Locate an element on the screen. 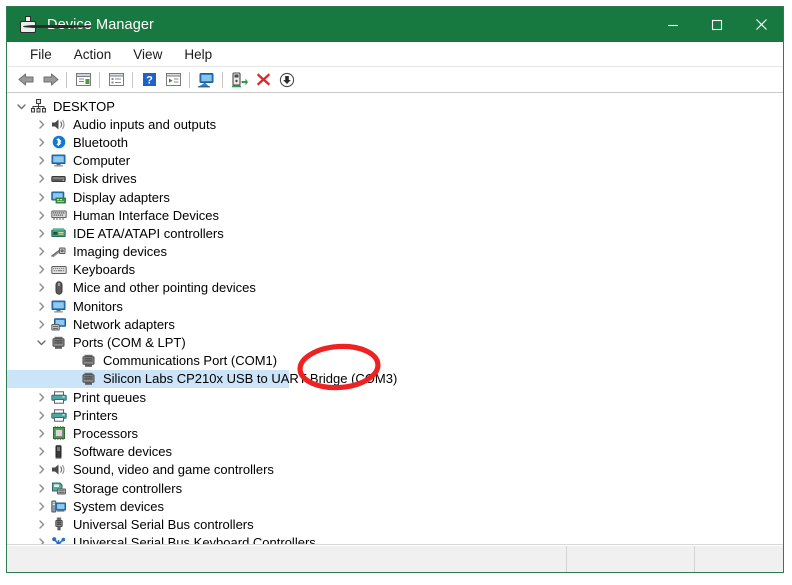 The image size is (792, 585). monitor-icon is located at coordinates (58, 306).